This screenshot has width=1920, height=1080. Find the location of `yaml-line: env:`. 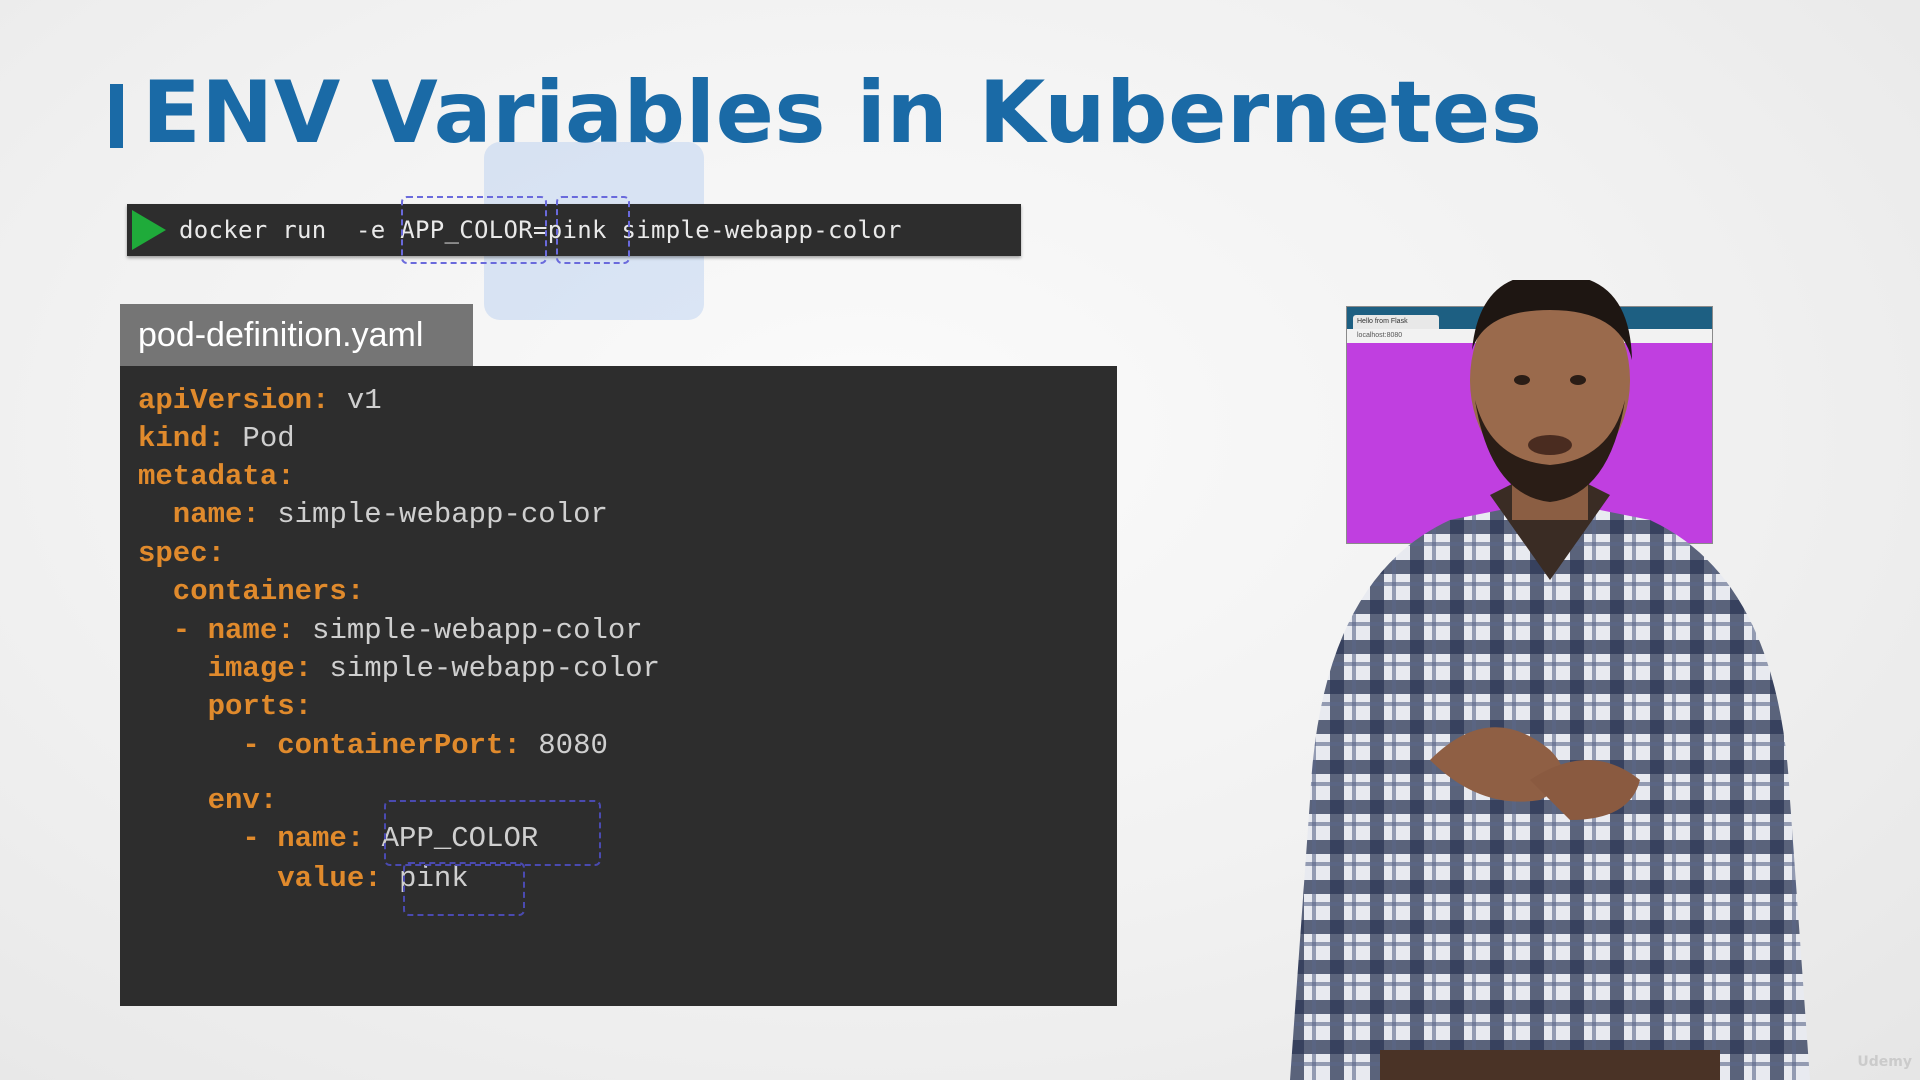

yaml-line: env: is located at coordinates (208, 800).